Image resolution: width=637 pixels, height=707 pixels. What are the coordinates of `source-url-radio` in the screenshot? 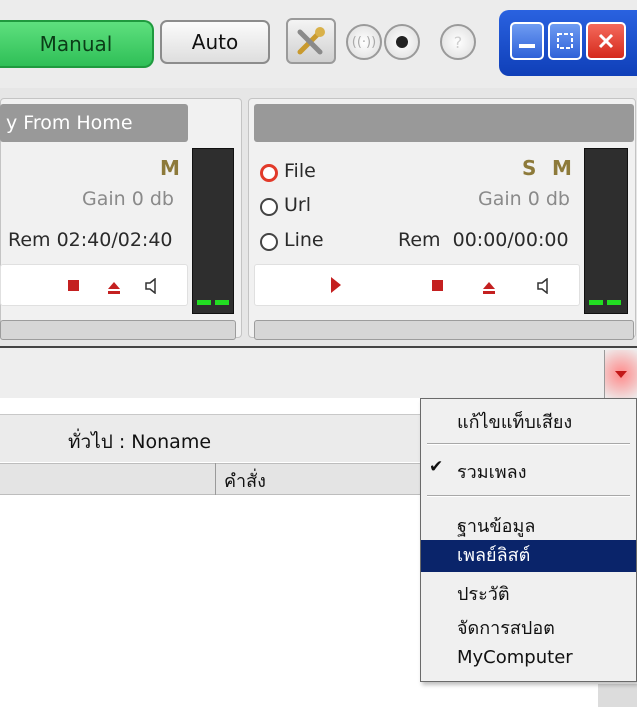 It's located at (269, 207).